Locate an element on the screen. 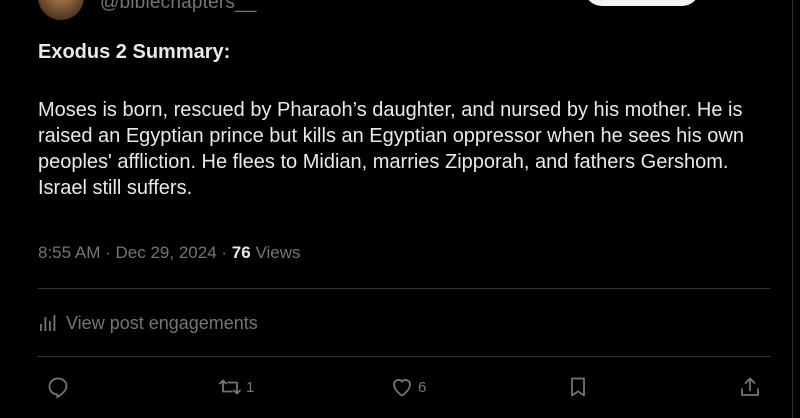 The height and width of the screenshot is (418, 800). avatar is located at coordinates (61, 10).